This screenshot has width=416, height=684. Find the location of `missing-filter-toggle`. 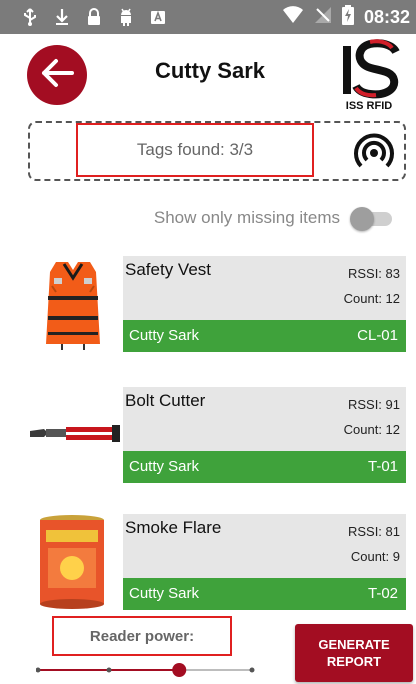

missing-filter-toggle is located at coordinates (371, 219).